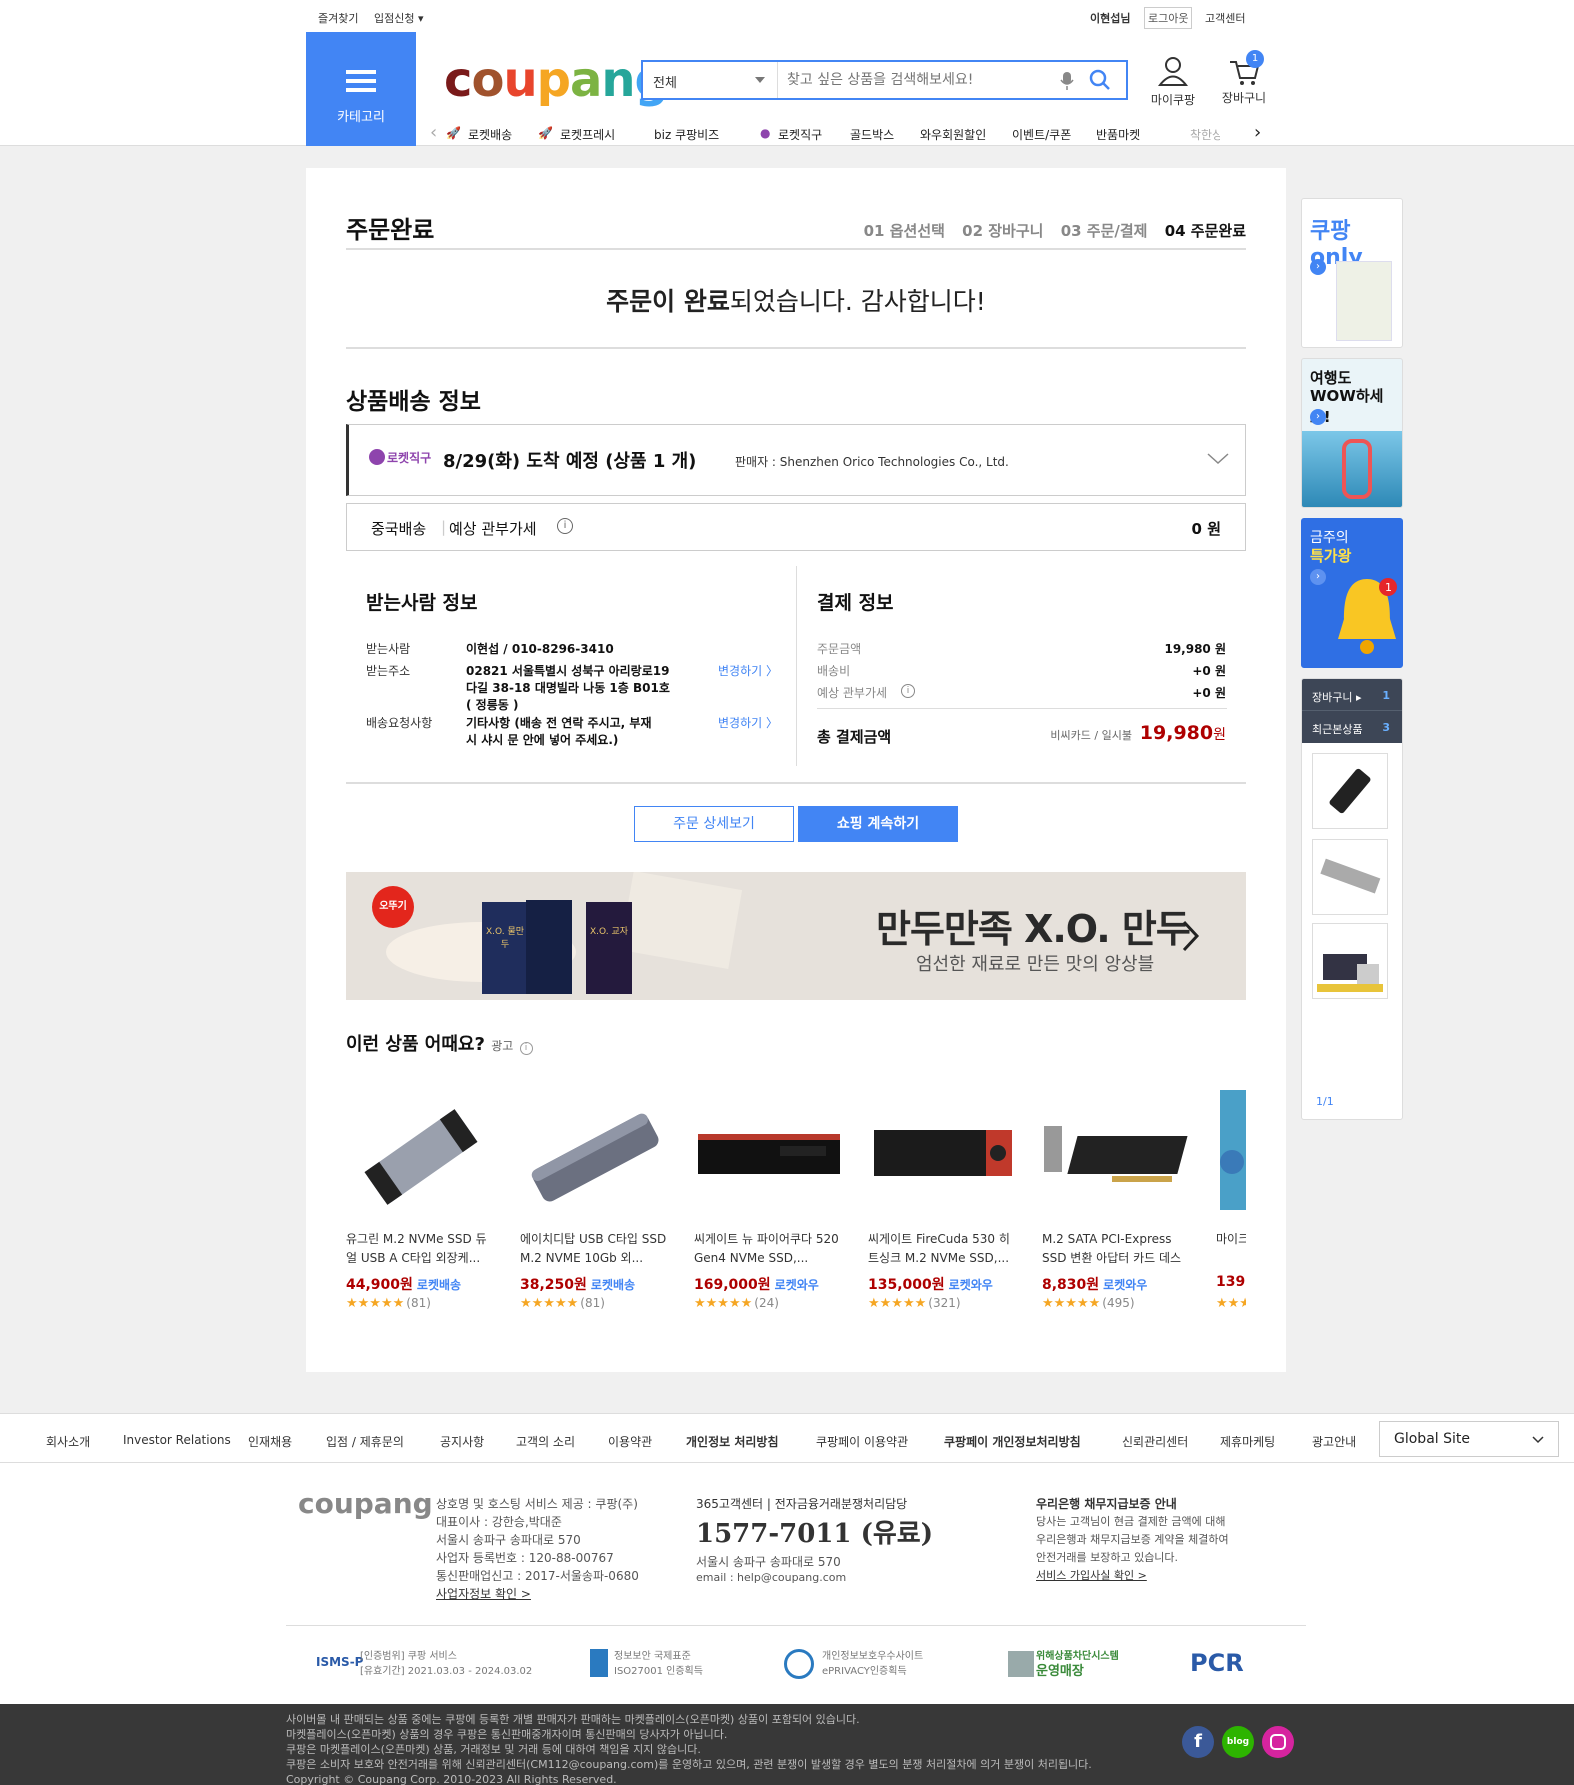 Image resolution: width=1574 pixels, height=1785 pixels. I want to click on footer-link: 이용약관, so click(630, 1441).